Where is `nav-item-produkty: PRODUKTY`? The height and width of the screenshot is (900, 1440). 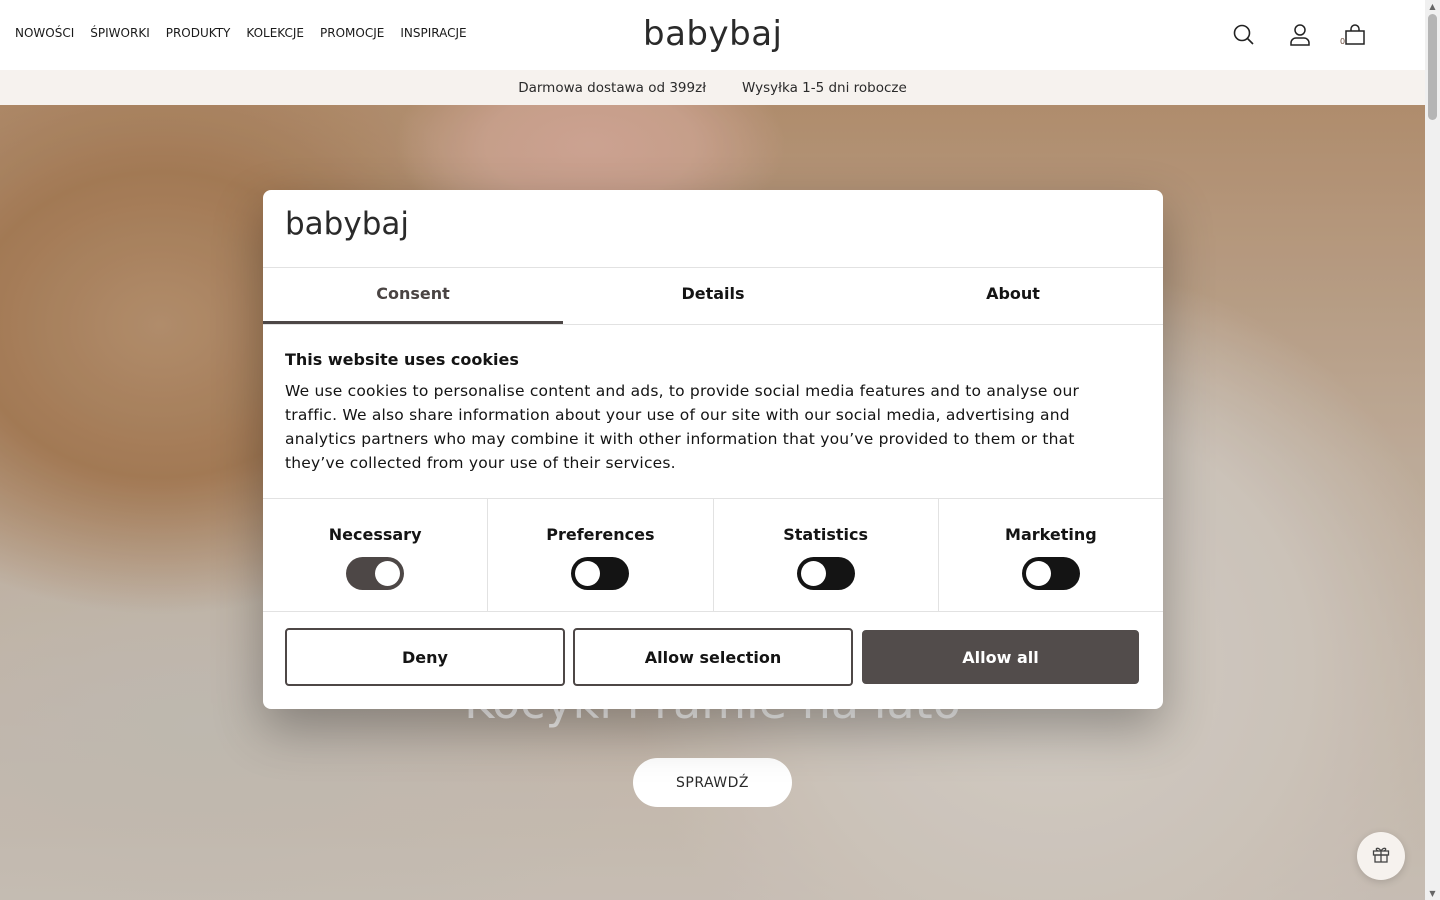 nav-item-produkty: PRODUKTY is located at coordinates (198, 33).